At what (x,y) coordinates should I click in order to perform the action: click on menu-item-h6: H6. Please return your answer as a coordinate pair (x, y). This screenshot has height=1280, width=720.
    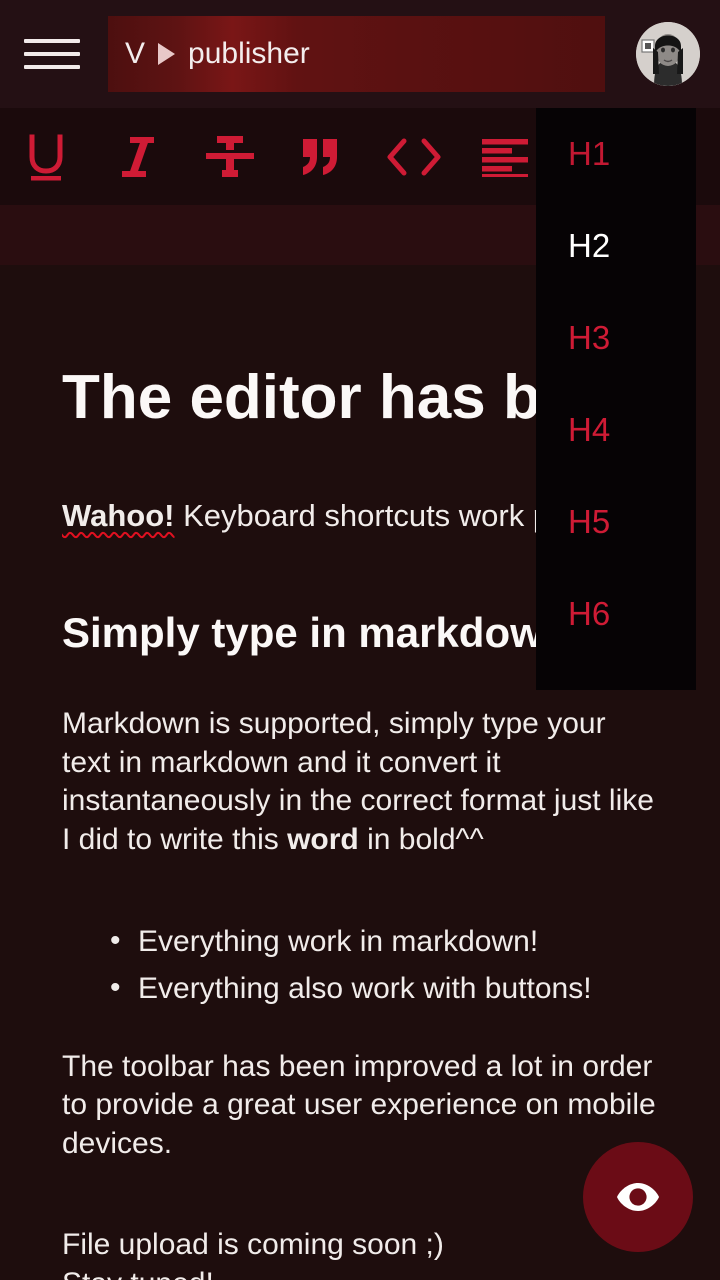
    Looking at the image, I should click on (616, 614).